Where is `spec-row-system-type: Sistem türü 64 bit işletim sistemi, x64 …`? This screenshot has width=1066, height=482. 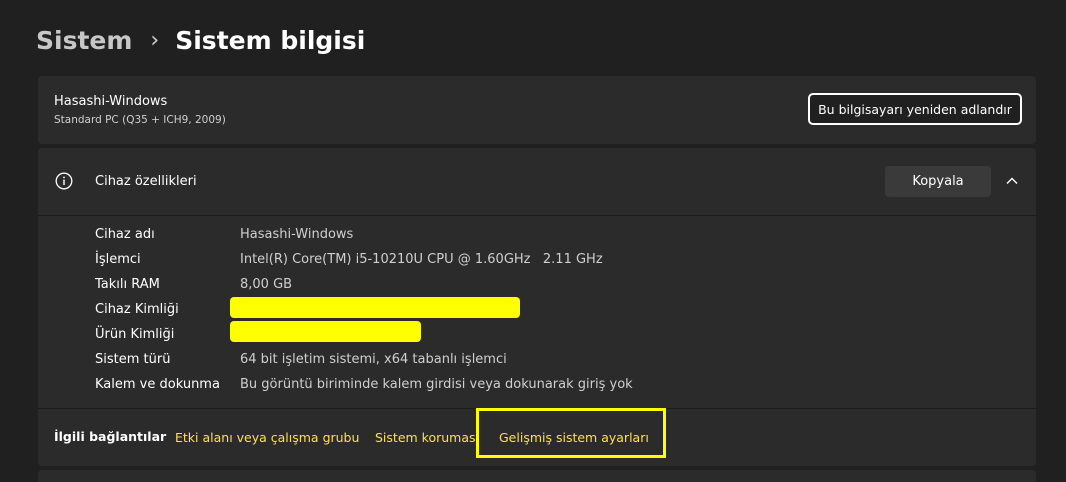
spec-row-system-type: Sistem türü 64 bit işletim sistemi, x64 … is located at coordinates (545, 362).